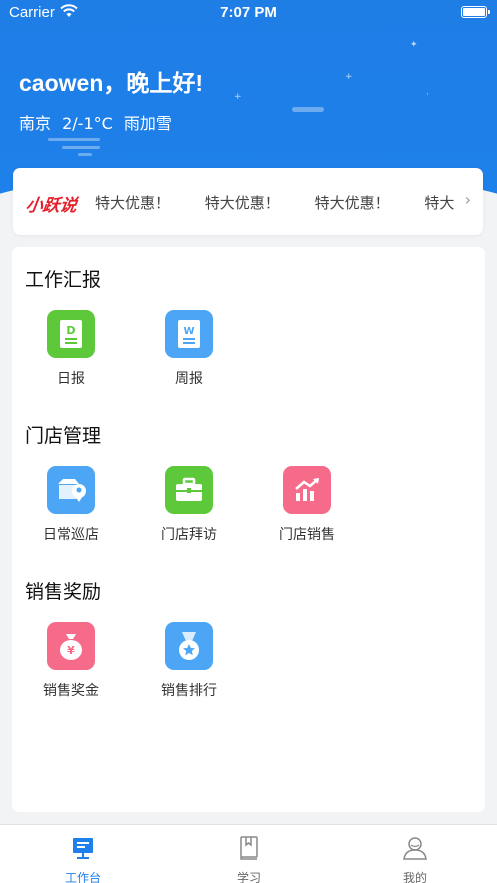 This screenshot has height=883, width=497. I want to click on app-label: 门店拜访, so click(189, 535).